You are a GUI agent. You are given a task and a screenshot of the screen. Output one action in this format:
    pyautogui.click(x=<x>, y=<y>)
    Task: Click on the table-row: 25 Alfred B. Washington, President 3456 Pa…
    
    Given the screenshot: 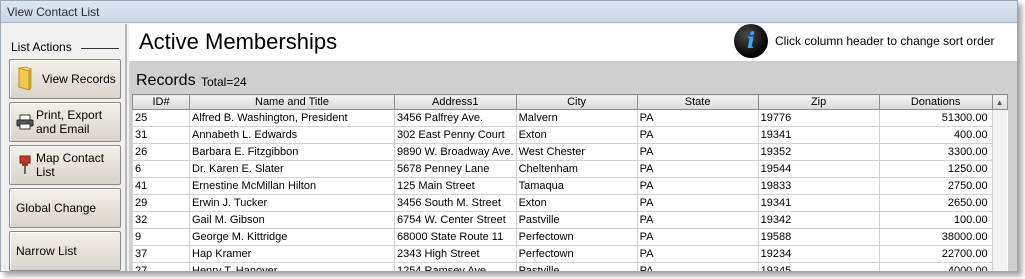 What is the action you would take?
    pyautogui.click(x=570, y=118)
    